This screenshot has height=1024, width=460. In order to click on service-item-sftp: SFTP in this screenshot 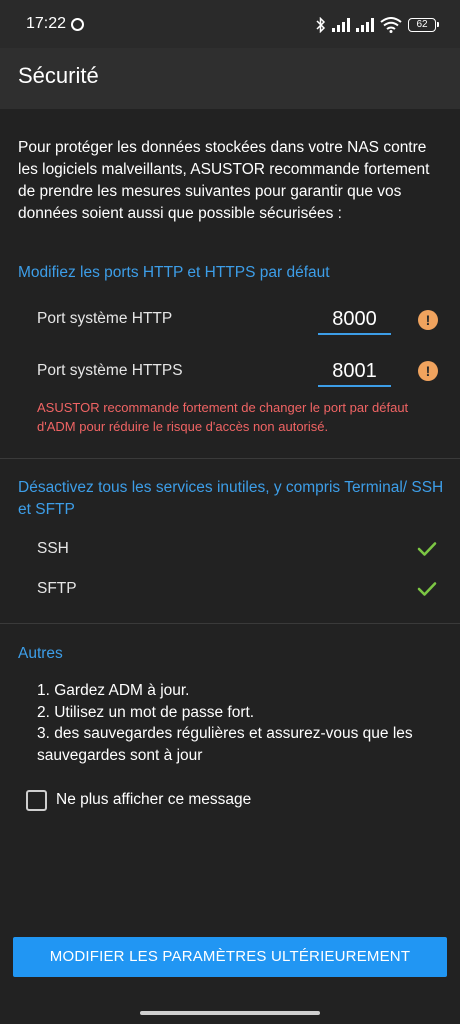, I will do `click(57, 588)`.